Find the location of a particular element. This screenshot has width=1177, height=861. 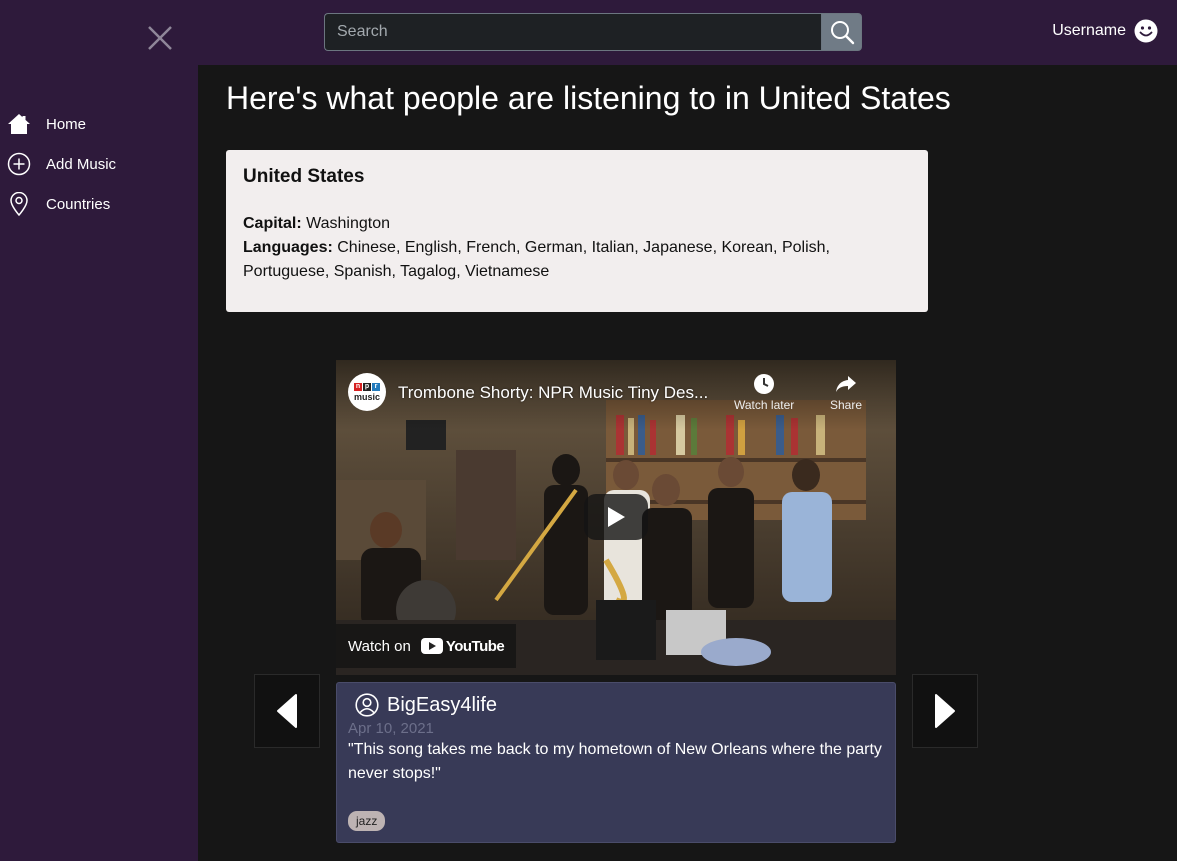

channel-logo-text: music is located at coordinates (366, 396).